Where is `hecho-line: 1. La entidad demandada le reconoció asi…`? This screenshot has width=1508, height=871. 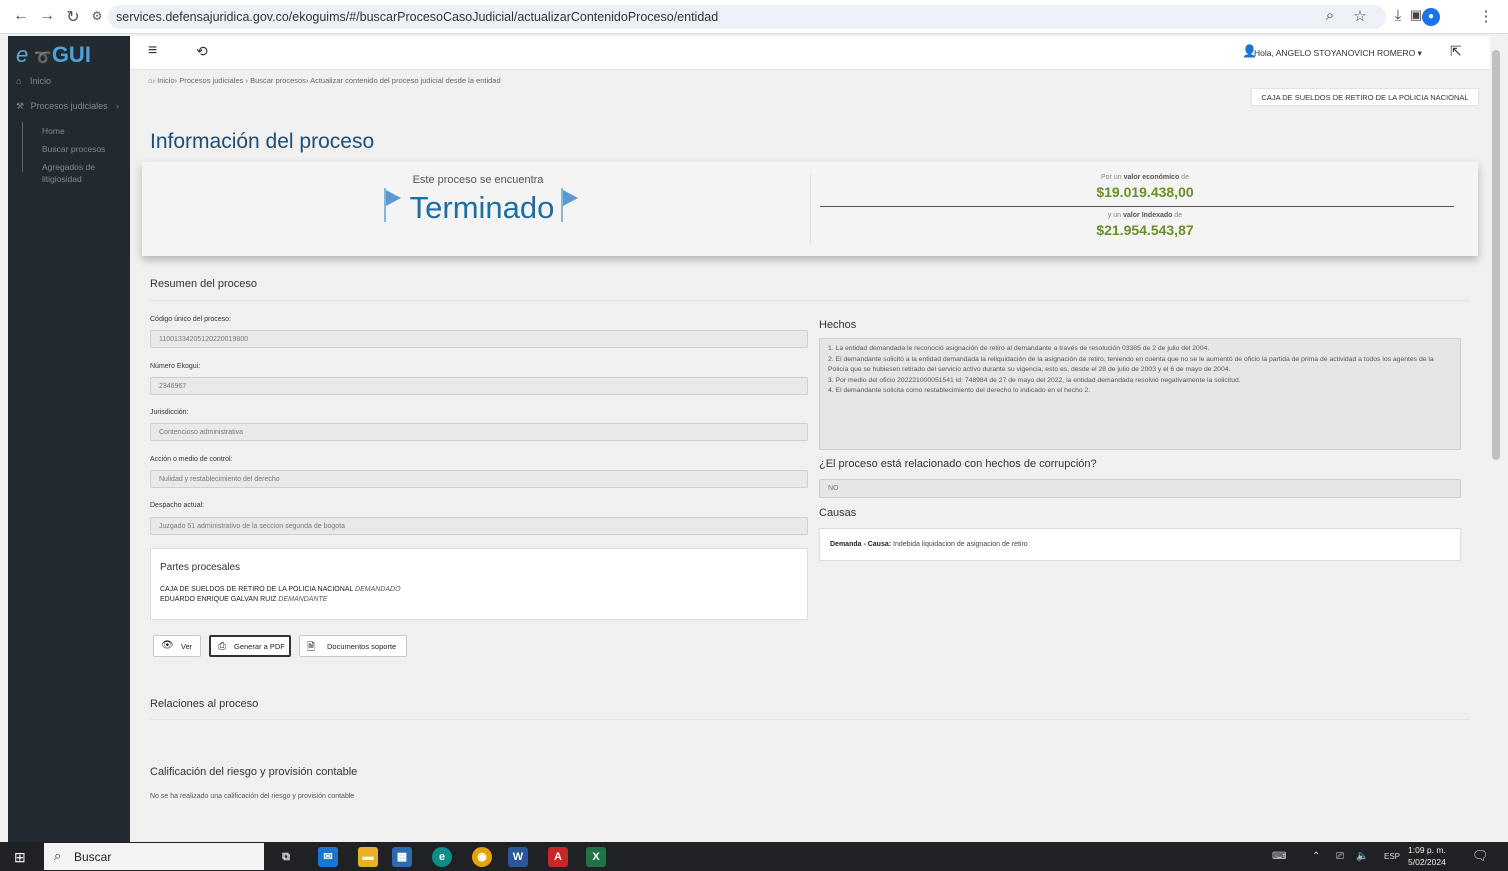
hecho-line: 1. La entidad demandada le reconoció asi… is located at coordinates (1019, 348).